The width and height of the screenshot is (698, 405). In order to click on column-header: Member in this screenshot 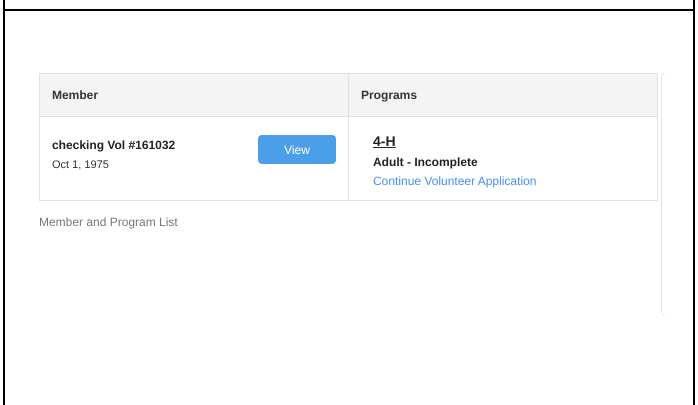, I will do `click(75, 95)`.